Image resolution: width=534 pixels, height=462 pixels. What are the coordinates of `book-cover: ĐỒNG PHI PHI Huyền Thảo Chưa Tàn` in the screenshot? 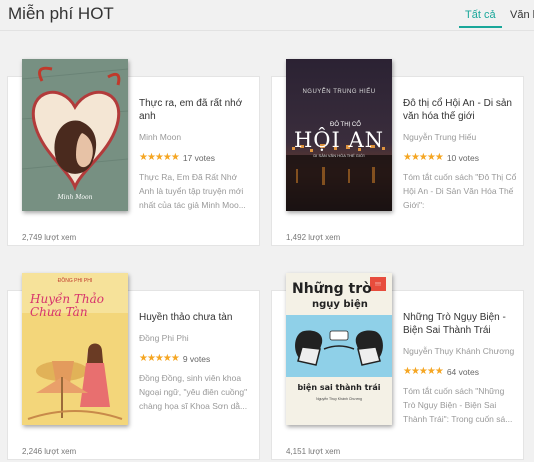 It's located at (75, 349).